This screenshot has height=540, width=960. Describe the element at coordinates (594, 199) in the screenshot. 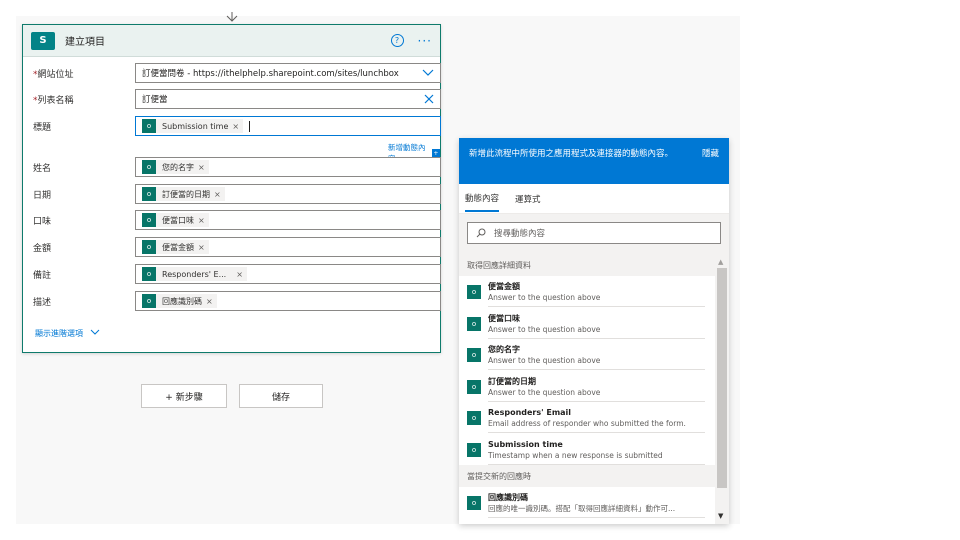

I see `panel-tabs: 動態內容 運算式` at that location.